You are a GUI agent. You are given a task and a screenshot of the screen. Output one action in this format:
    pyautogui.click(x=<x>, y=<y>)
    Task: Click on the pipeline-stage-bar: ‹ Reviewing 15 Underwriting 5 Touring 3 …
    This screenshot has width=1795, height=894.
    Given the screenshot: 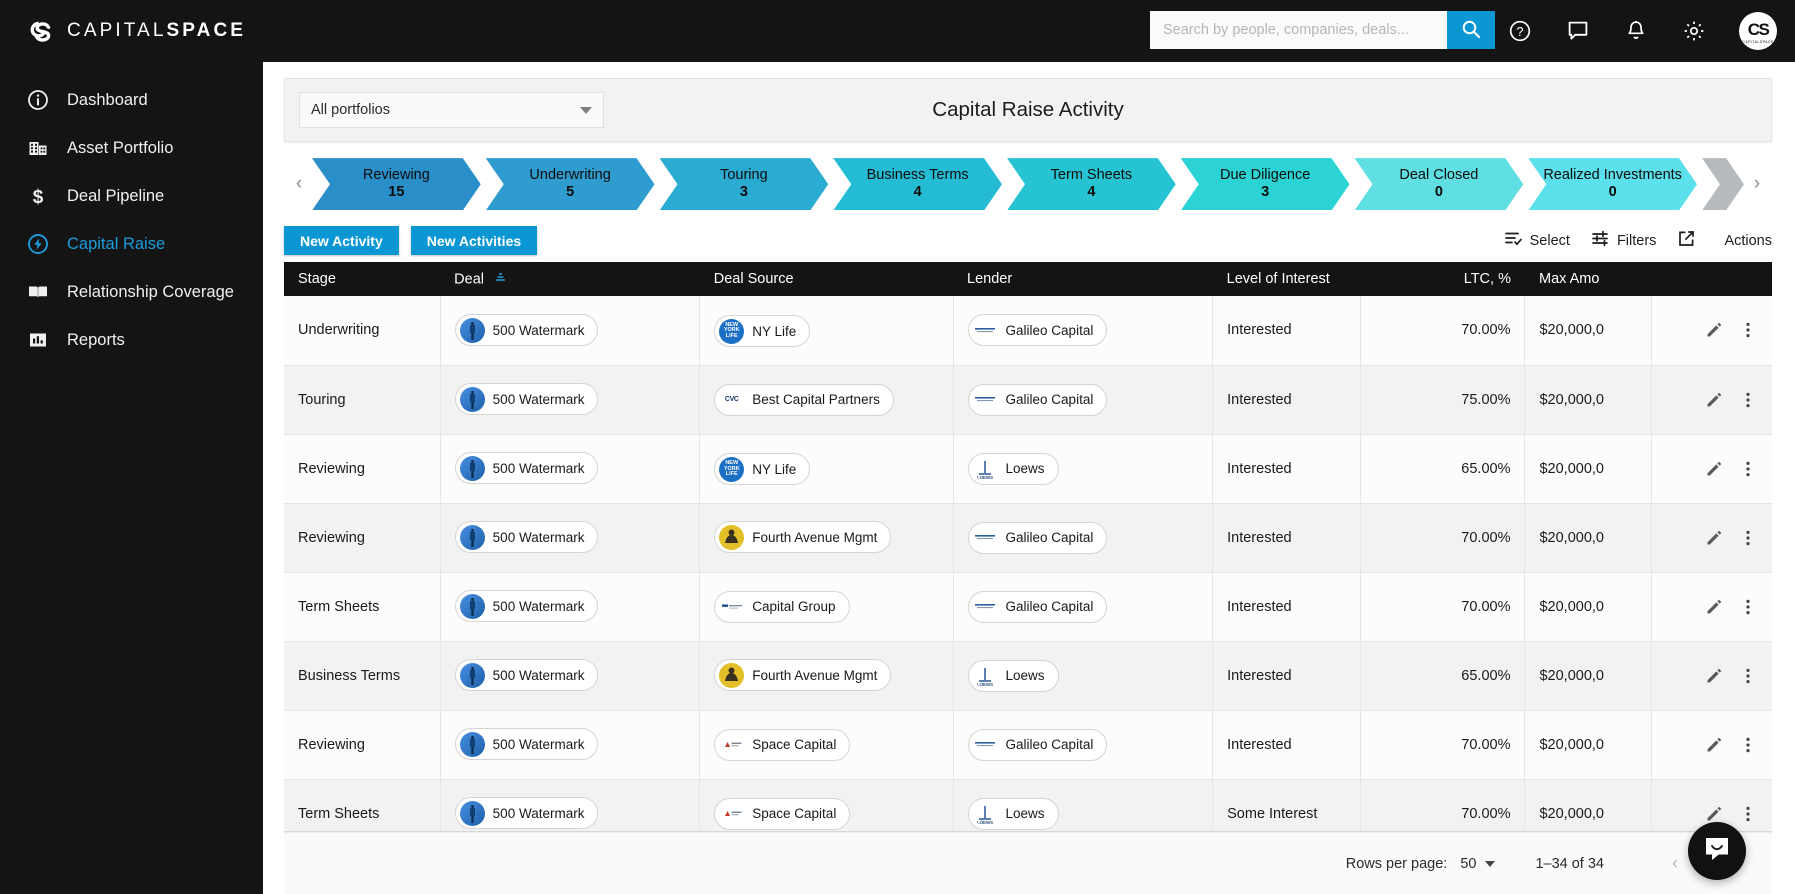 What is the action you would take?
    pyautogui.click(x=1028, y=184)
    